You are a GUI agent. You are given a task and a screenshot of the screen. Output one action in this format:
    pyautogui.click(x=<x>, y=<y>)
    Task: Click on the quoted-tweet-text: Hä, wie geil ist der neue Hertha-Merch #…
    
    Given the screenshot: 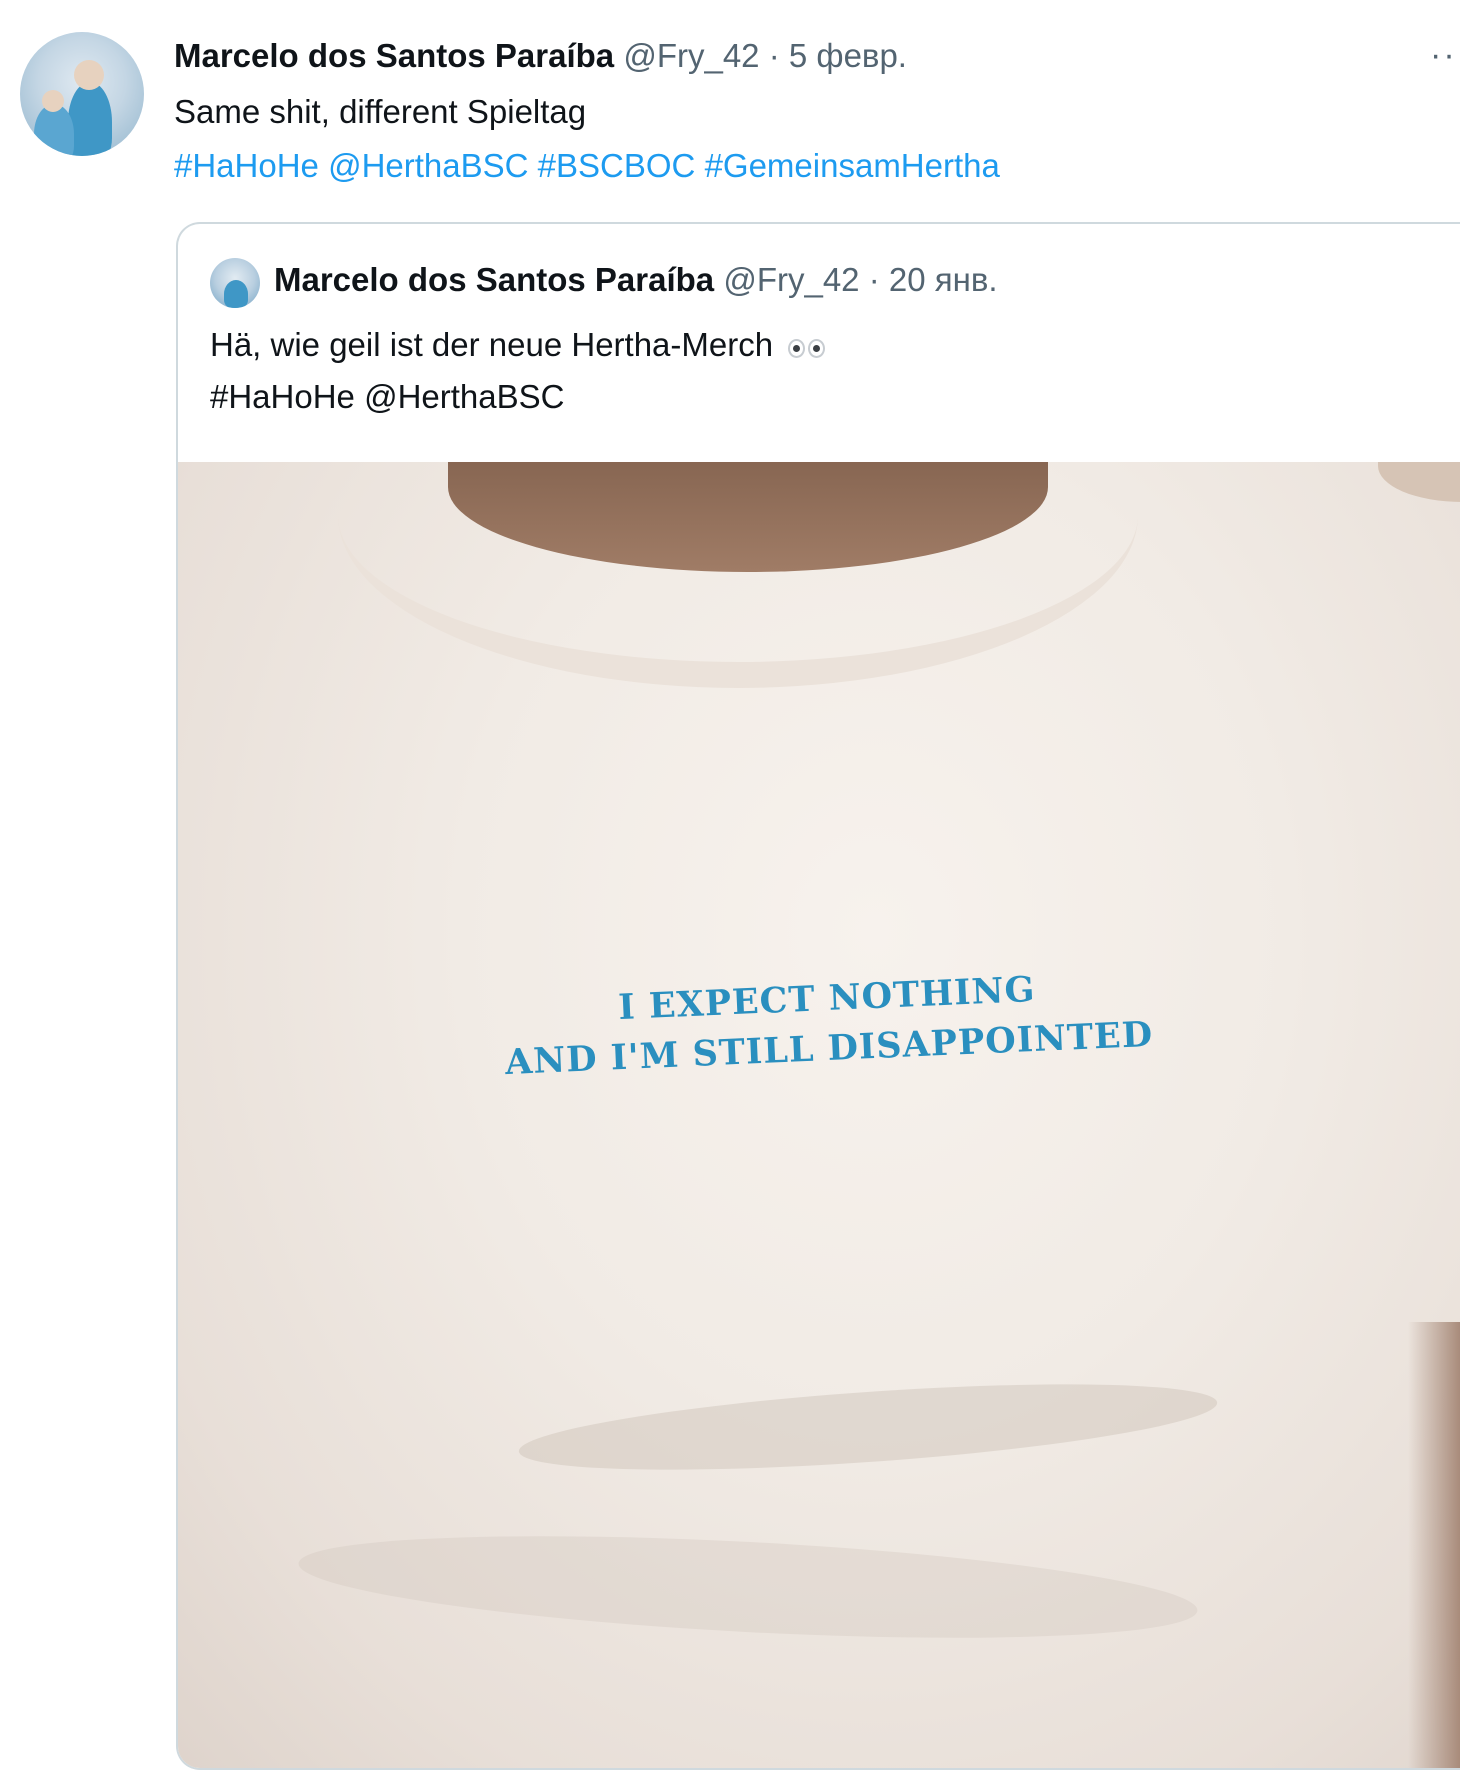 What is the action you would take?
    pyautogui.click(x=519, y=371)
    